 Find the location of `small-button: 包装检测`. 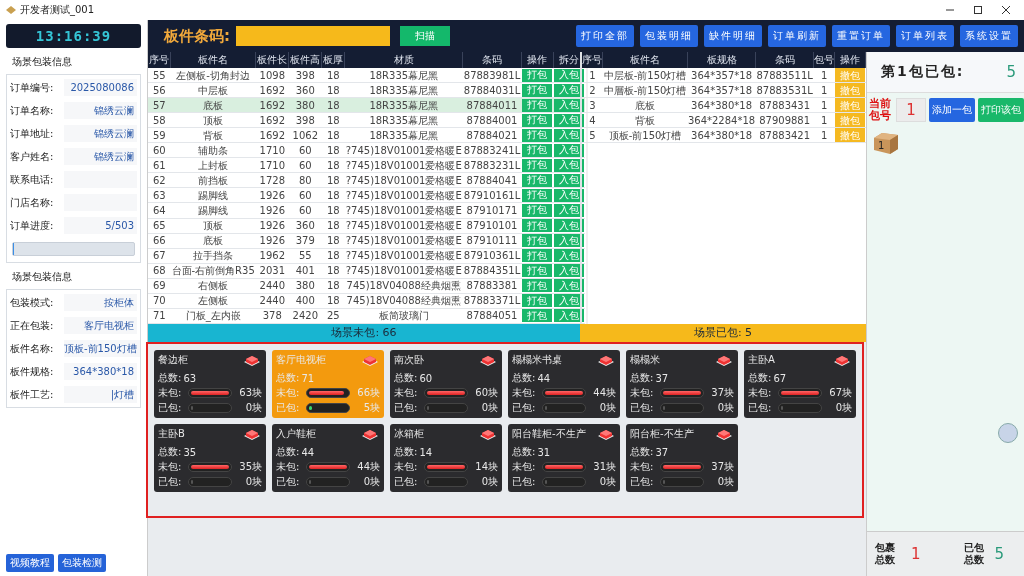

small-button: 包装检测 is located at coordinates (82, 563).